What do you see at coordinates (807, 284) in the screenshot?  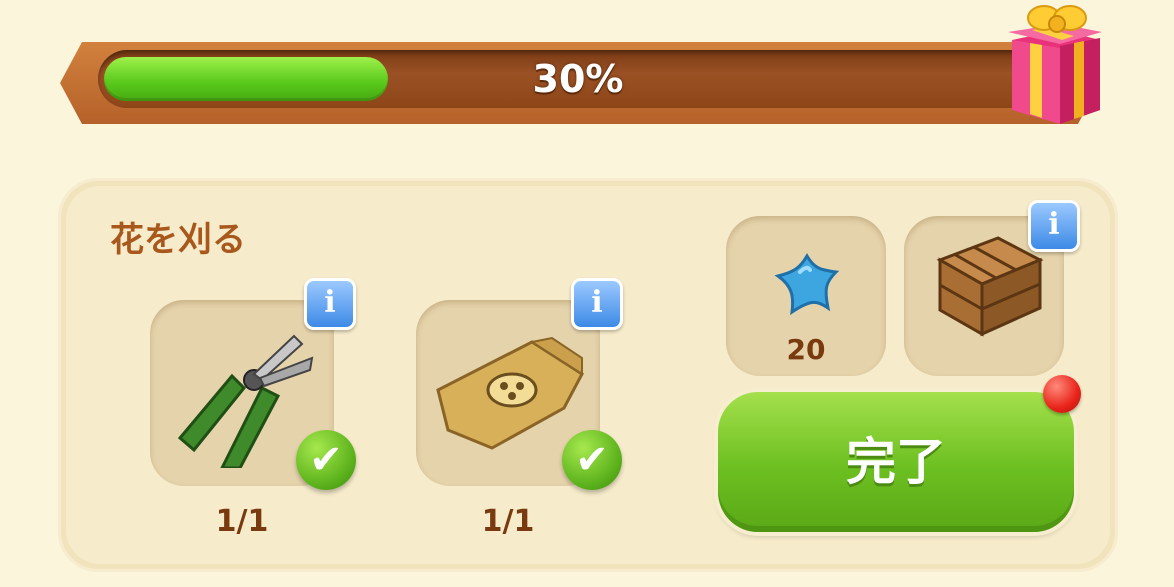 I see `blue-star-icon` at bounding box center [807, 284].